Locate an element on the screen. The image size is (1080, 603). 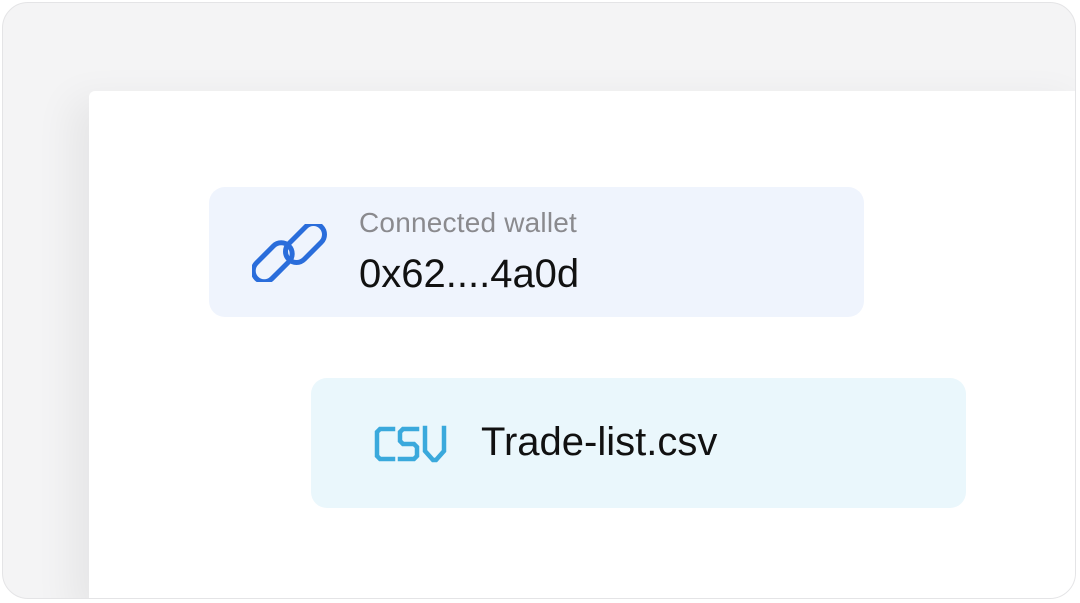
wallet-address: 0x62....4a0d is located at coordinates (469, 274).